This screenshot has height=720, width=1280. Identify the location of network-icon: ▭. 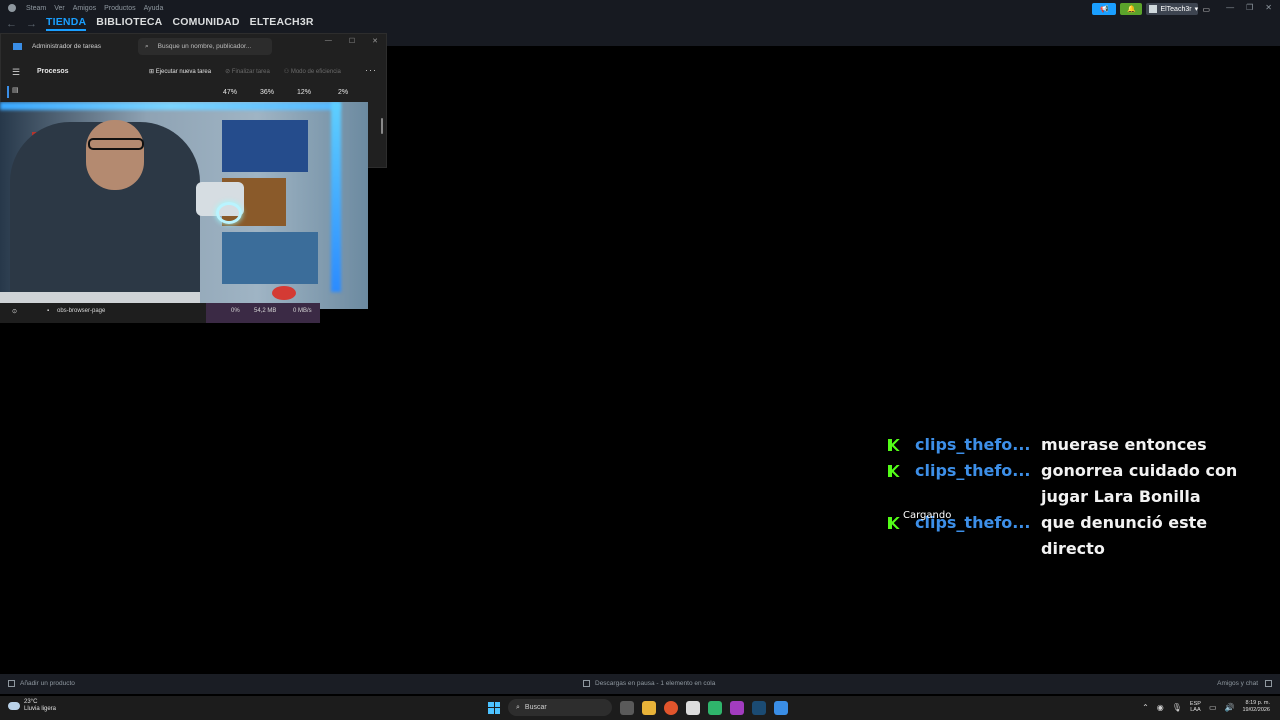
(1213, 707).